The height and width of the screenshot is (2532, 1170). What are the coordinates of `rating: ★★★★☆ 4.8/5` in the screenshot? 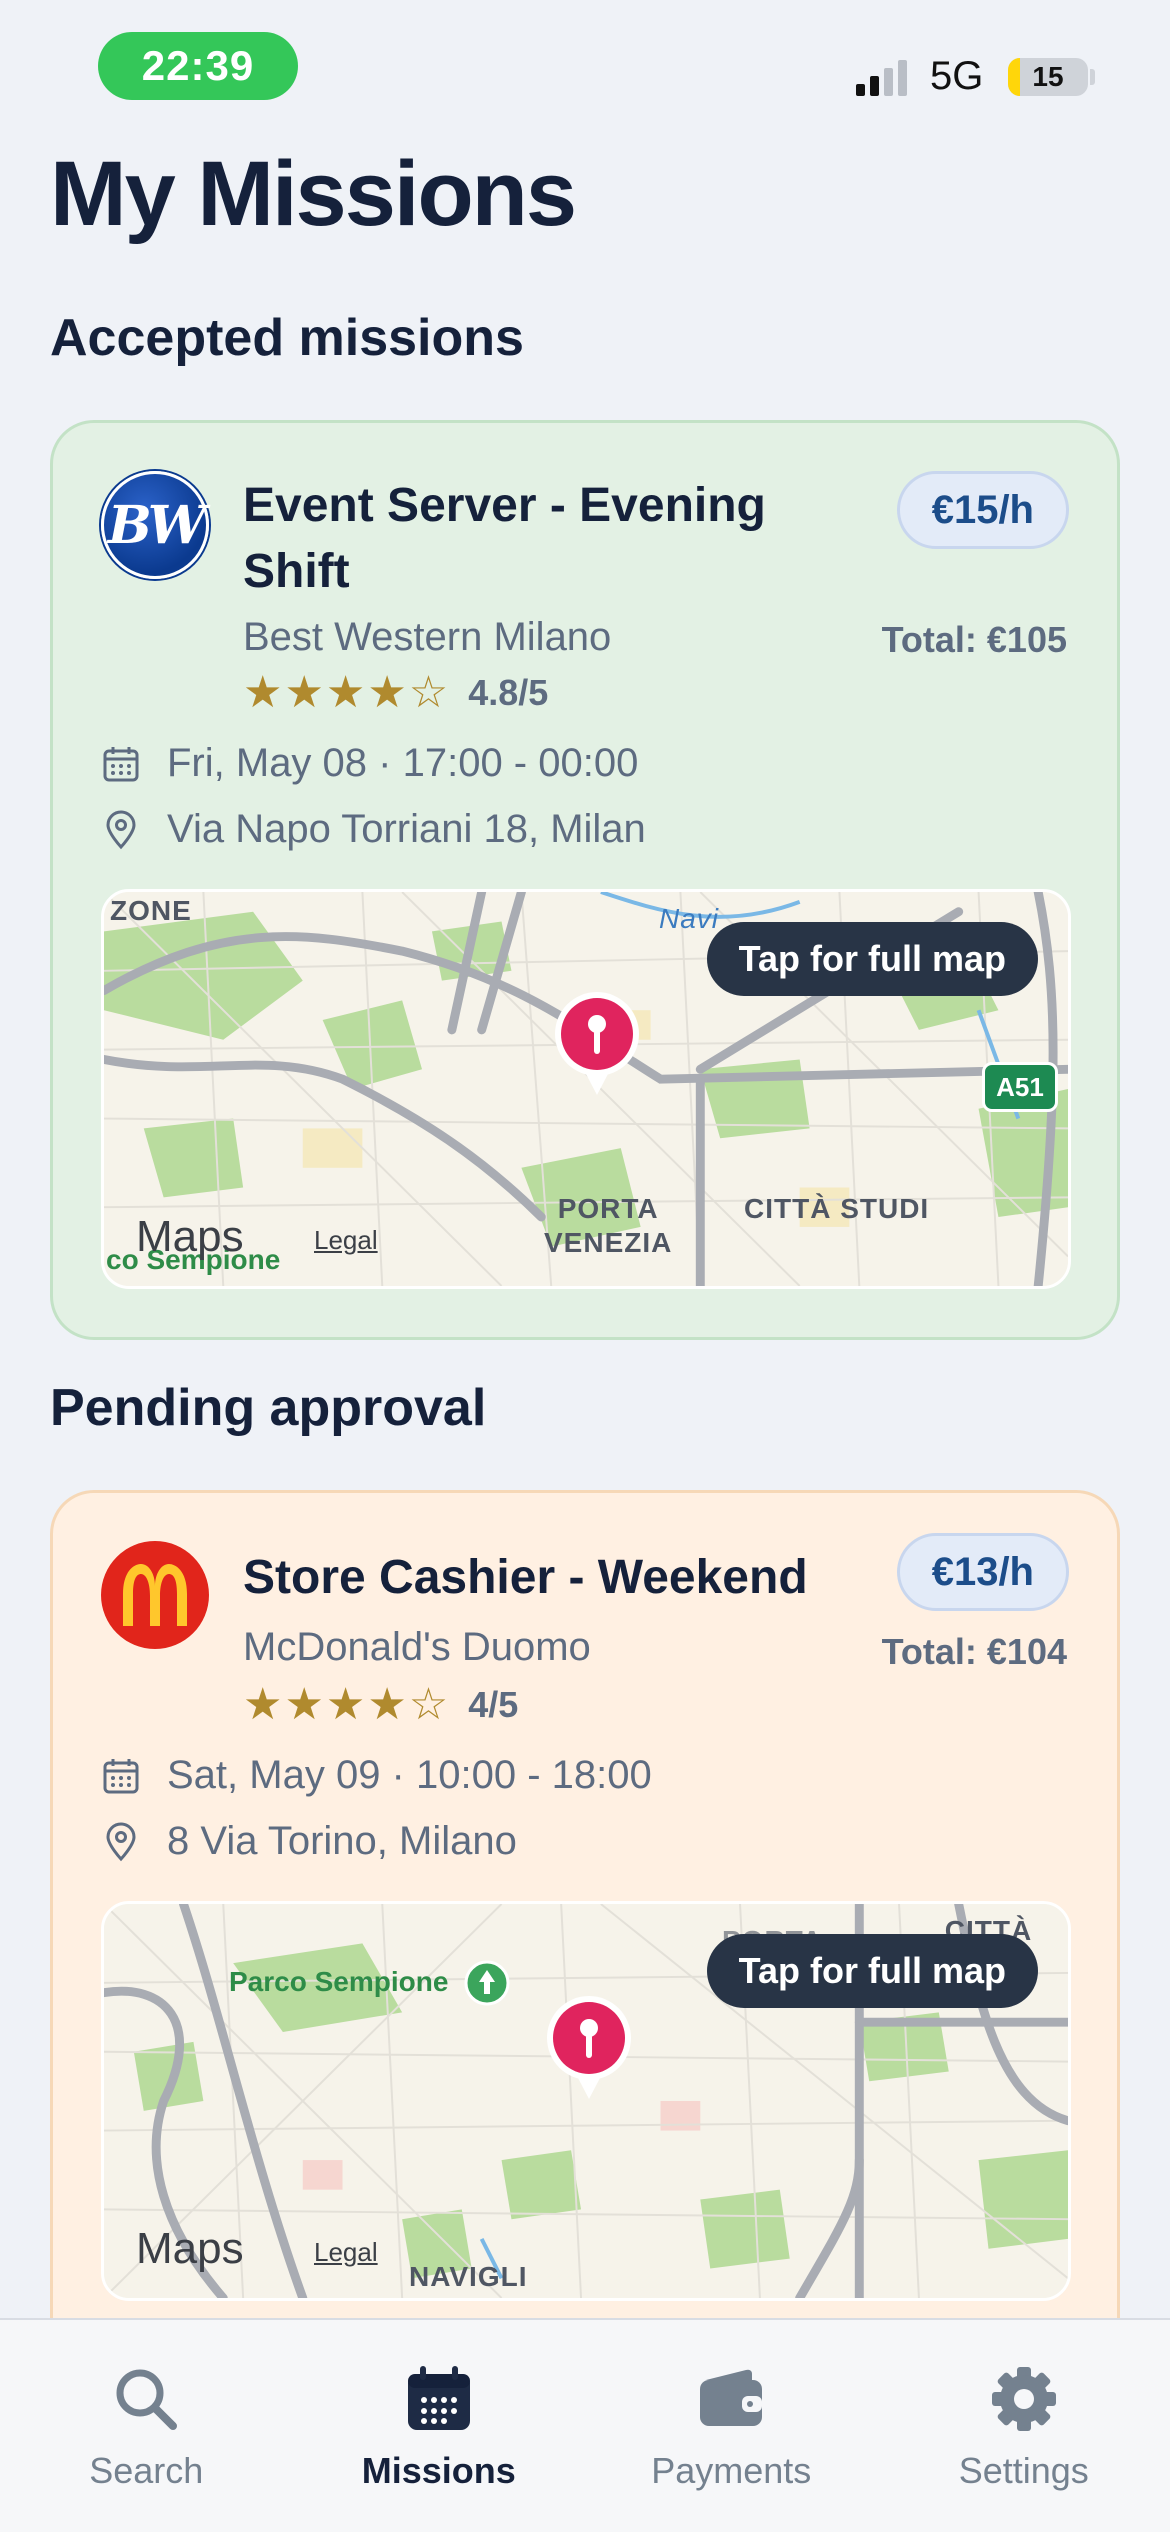 It's located at (395, 693).